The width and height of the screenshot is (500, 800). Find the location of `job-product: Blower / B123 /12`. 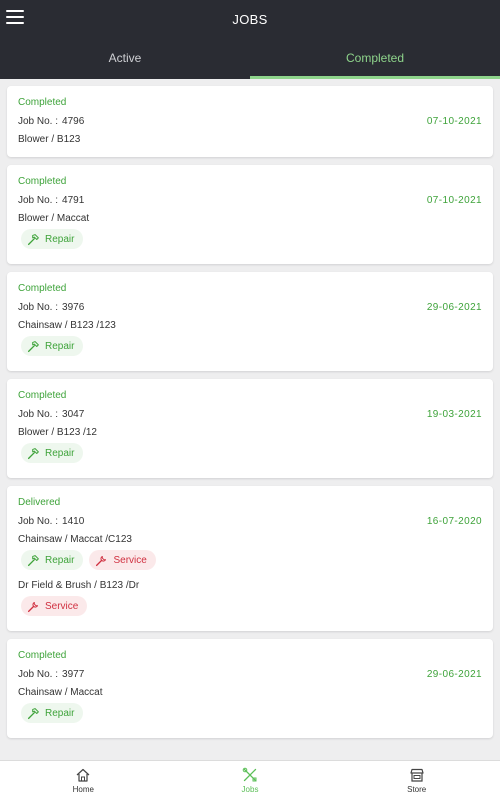

job-product: Blower / B123 /12 is located at coordinates (57, 432).